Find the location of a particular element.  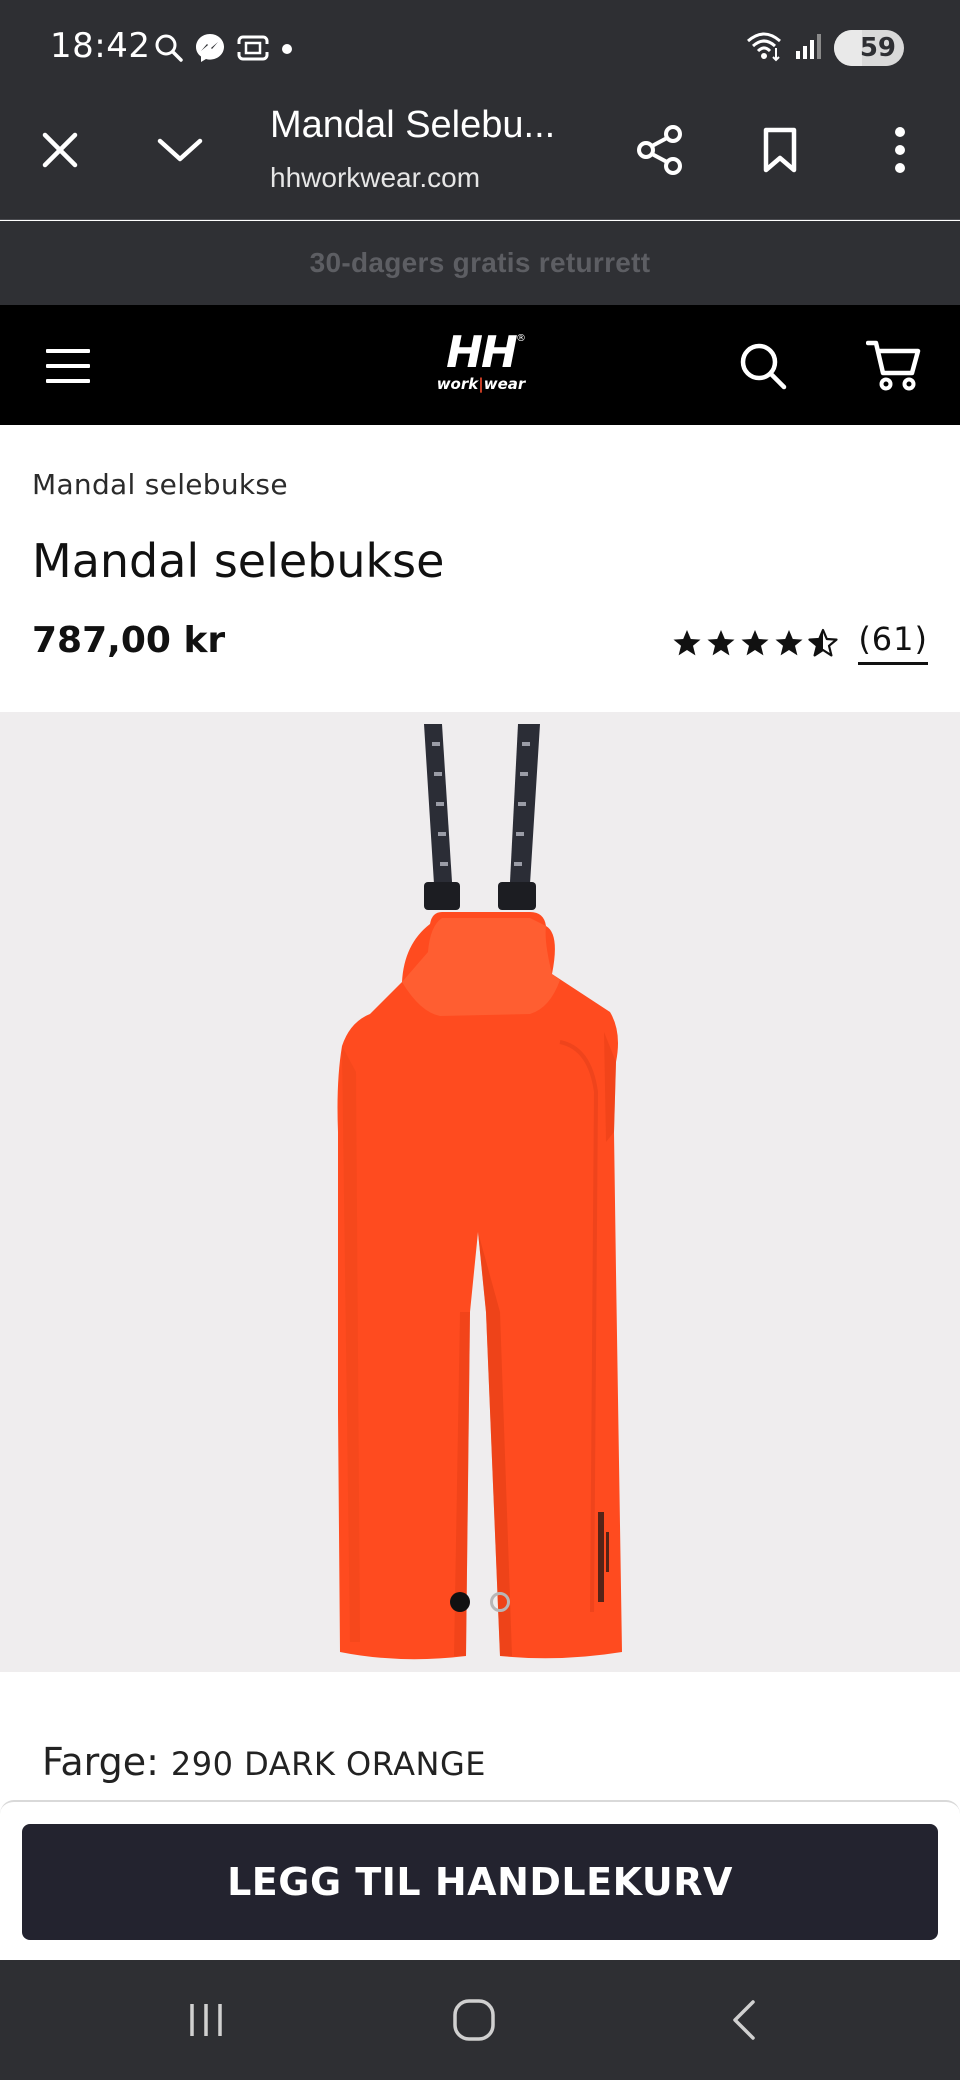

add-to-cart-button: LEGG TIL HANDLEKURV is located at coordinates (480, 1882).